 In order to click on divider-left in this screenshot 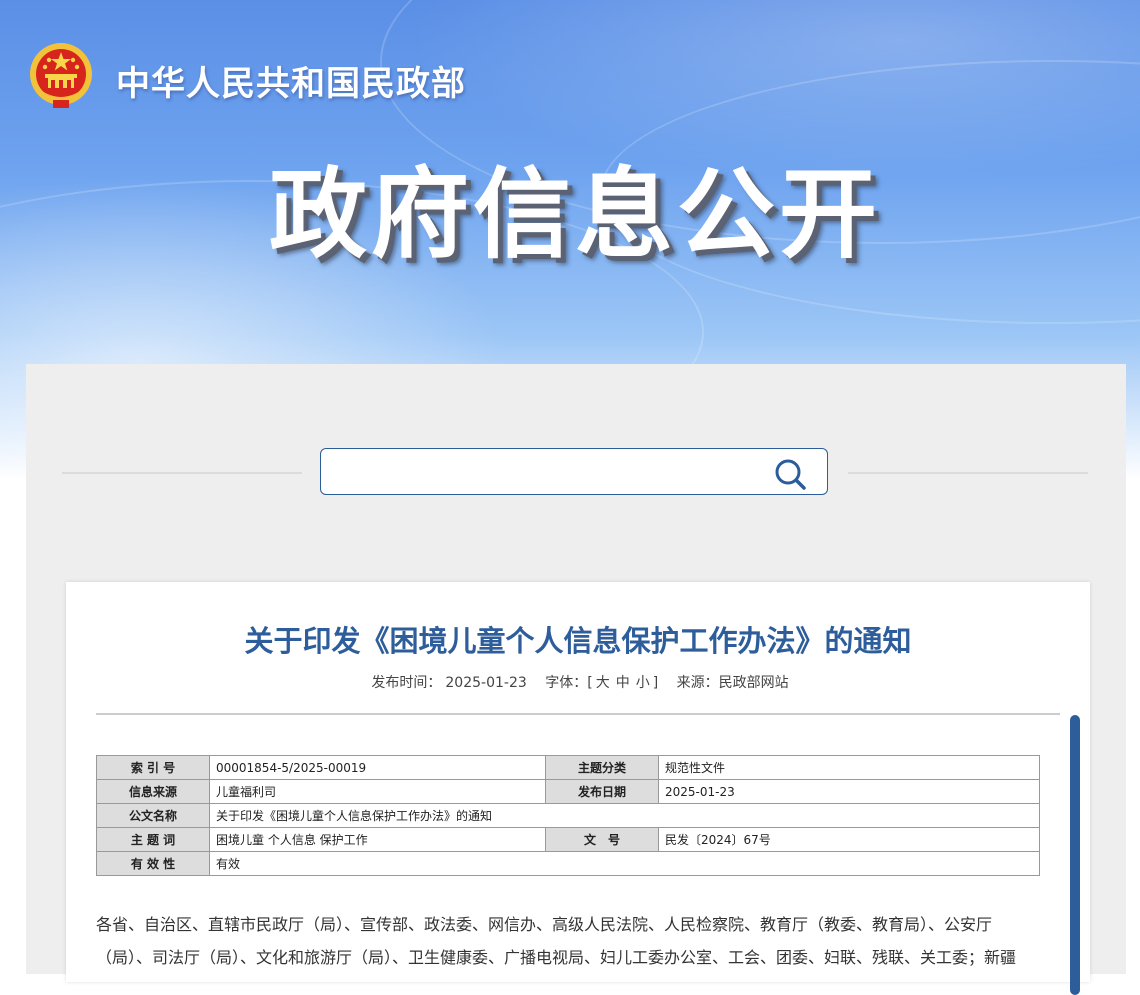, I will do `click(182, 473)`.